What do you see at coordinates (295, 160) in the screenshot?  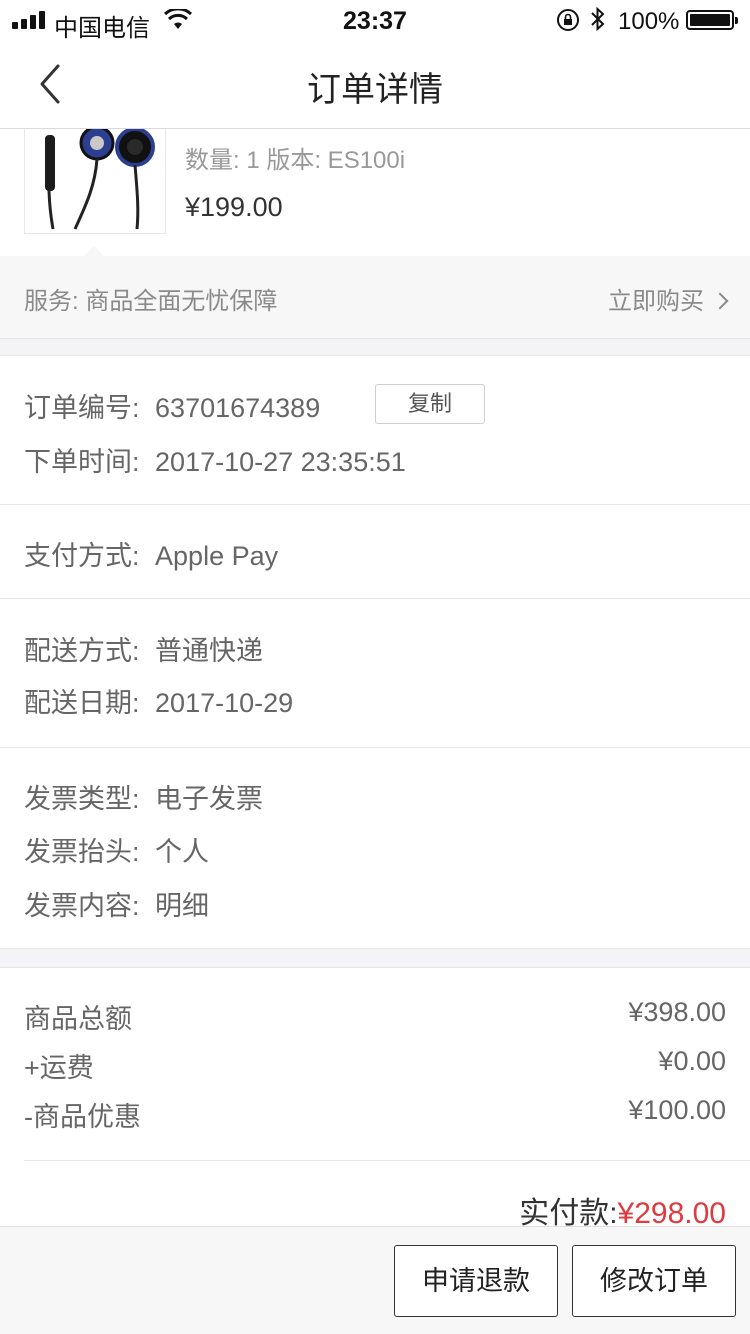 I see `product-spec: 数量: 1 版本: ES100i` at bounding box center [295, 160].